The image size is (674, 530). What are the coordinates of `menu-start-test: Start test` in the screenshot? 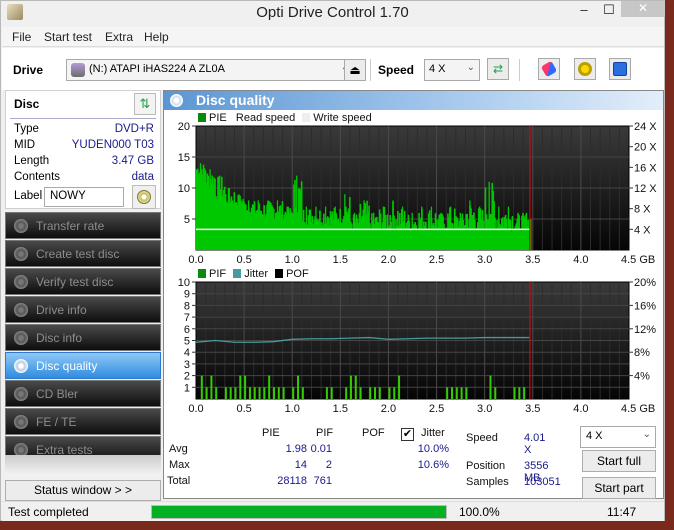 It's located at (68, 37).